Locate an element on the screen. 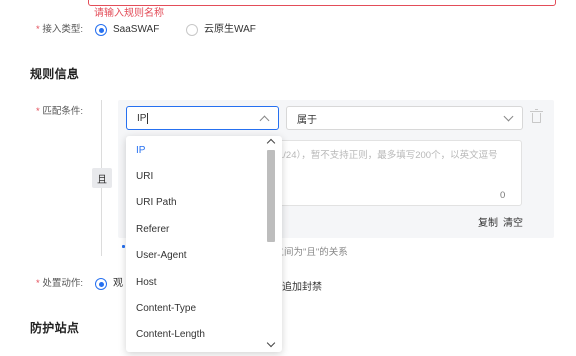 Image resolution: width=576 pixels, height=356 pixels. dropdown-option: Referer is located at coordinates (152, 230).